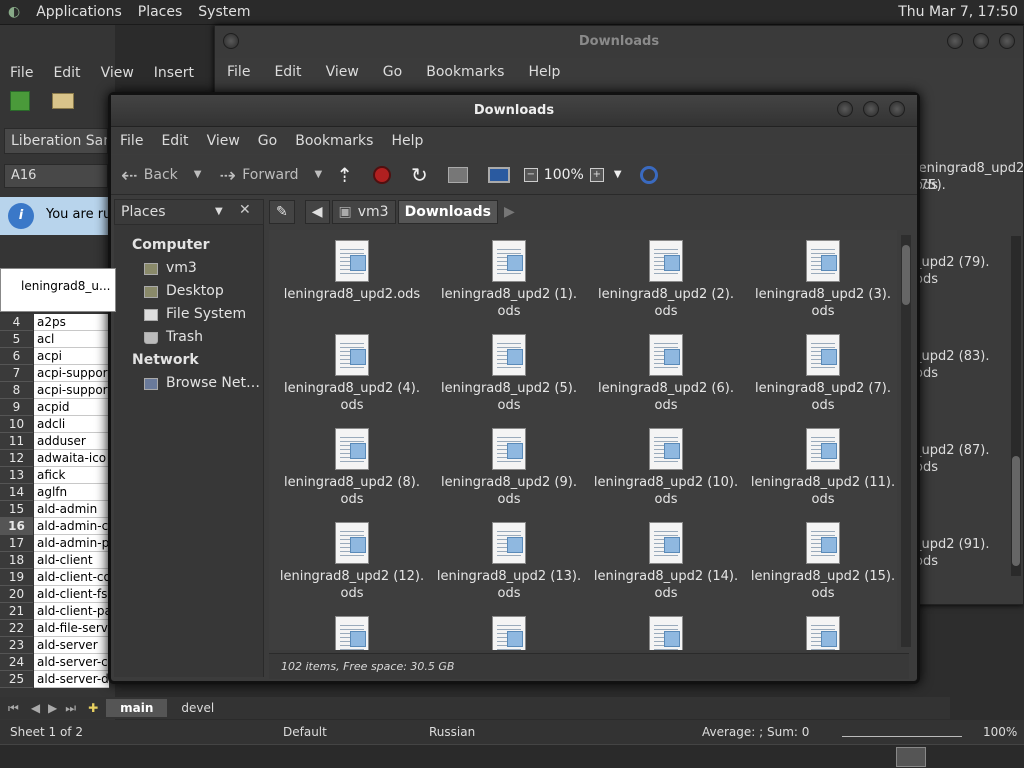 The height and width of the screenshot is (768, 1024). What do you see at coordinates (382, 174) in the screenshot?
I see `stop-icon` at bounding box center [382, 174].